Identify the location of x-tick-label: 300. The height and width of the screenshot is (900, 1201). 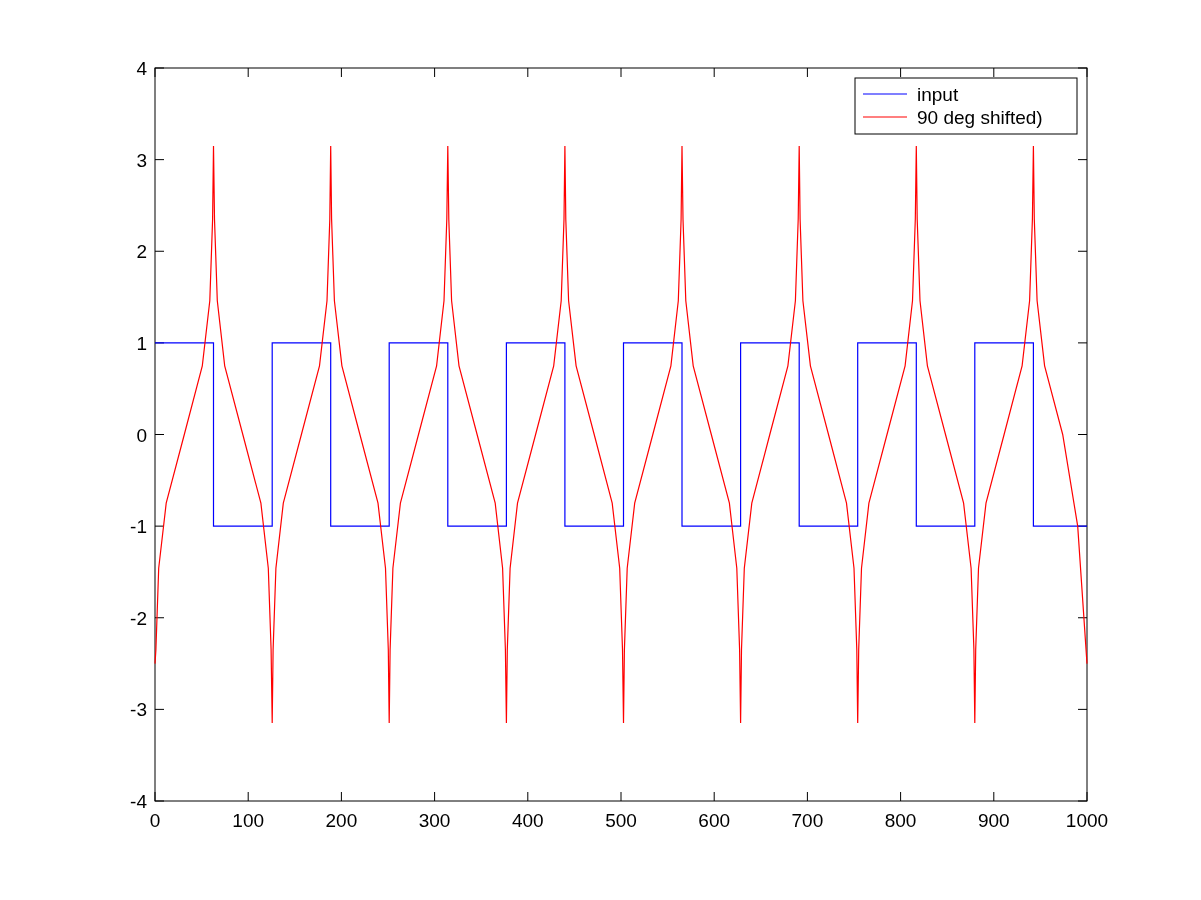
(434, 820).